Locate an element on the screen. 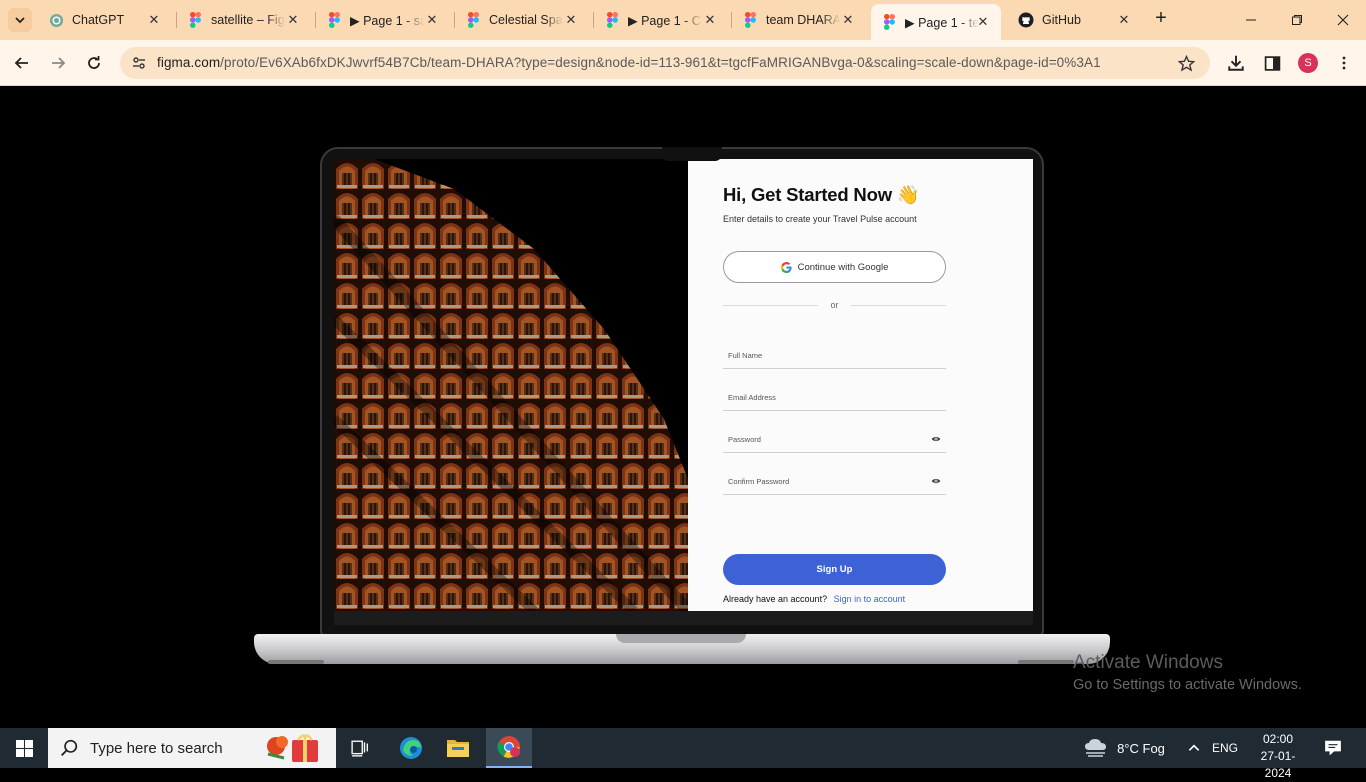 This screenshot has height=782, width=1366. back-button is located at coordinates (22, 63).